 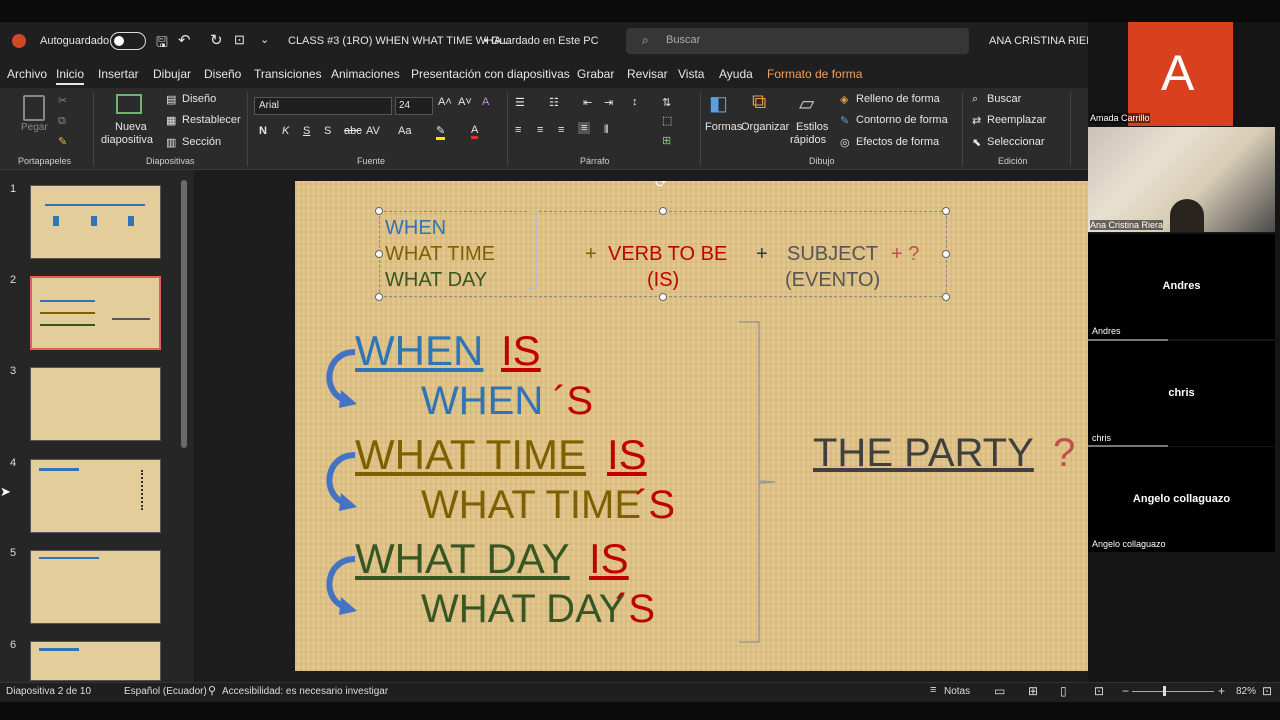 I want to click on format-painter-icon: ✎, so click(x=62, y=141).